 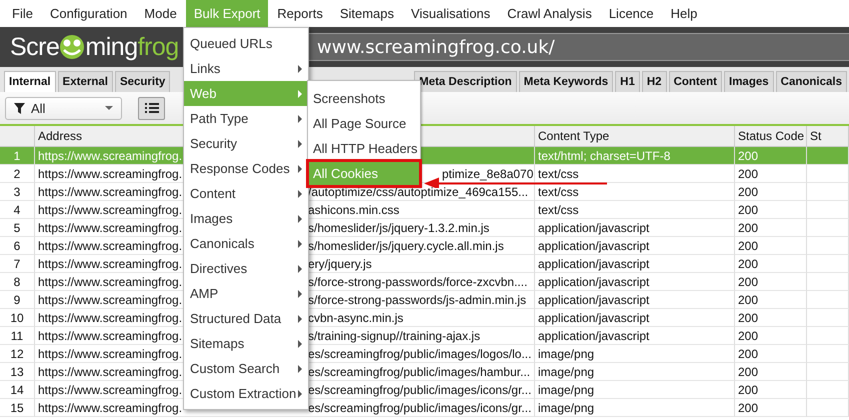 What do you see at coordinates (246, 168) in the screenshot?
I see `menu-item: Response Codes` at bounding box center [246, 168].